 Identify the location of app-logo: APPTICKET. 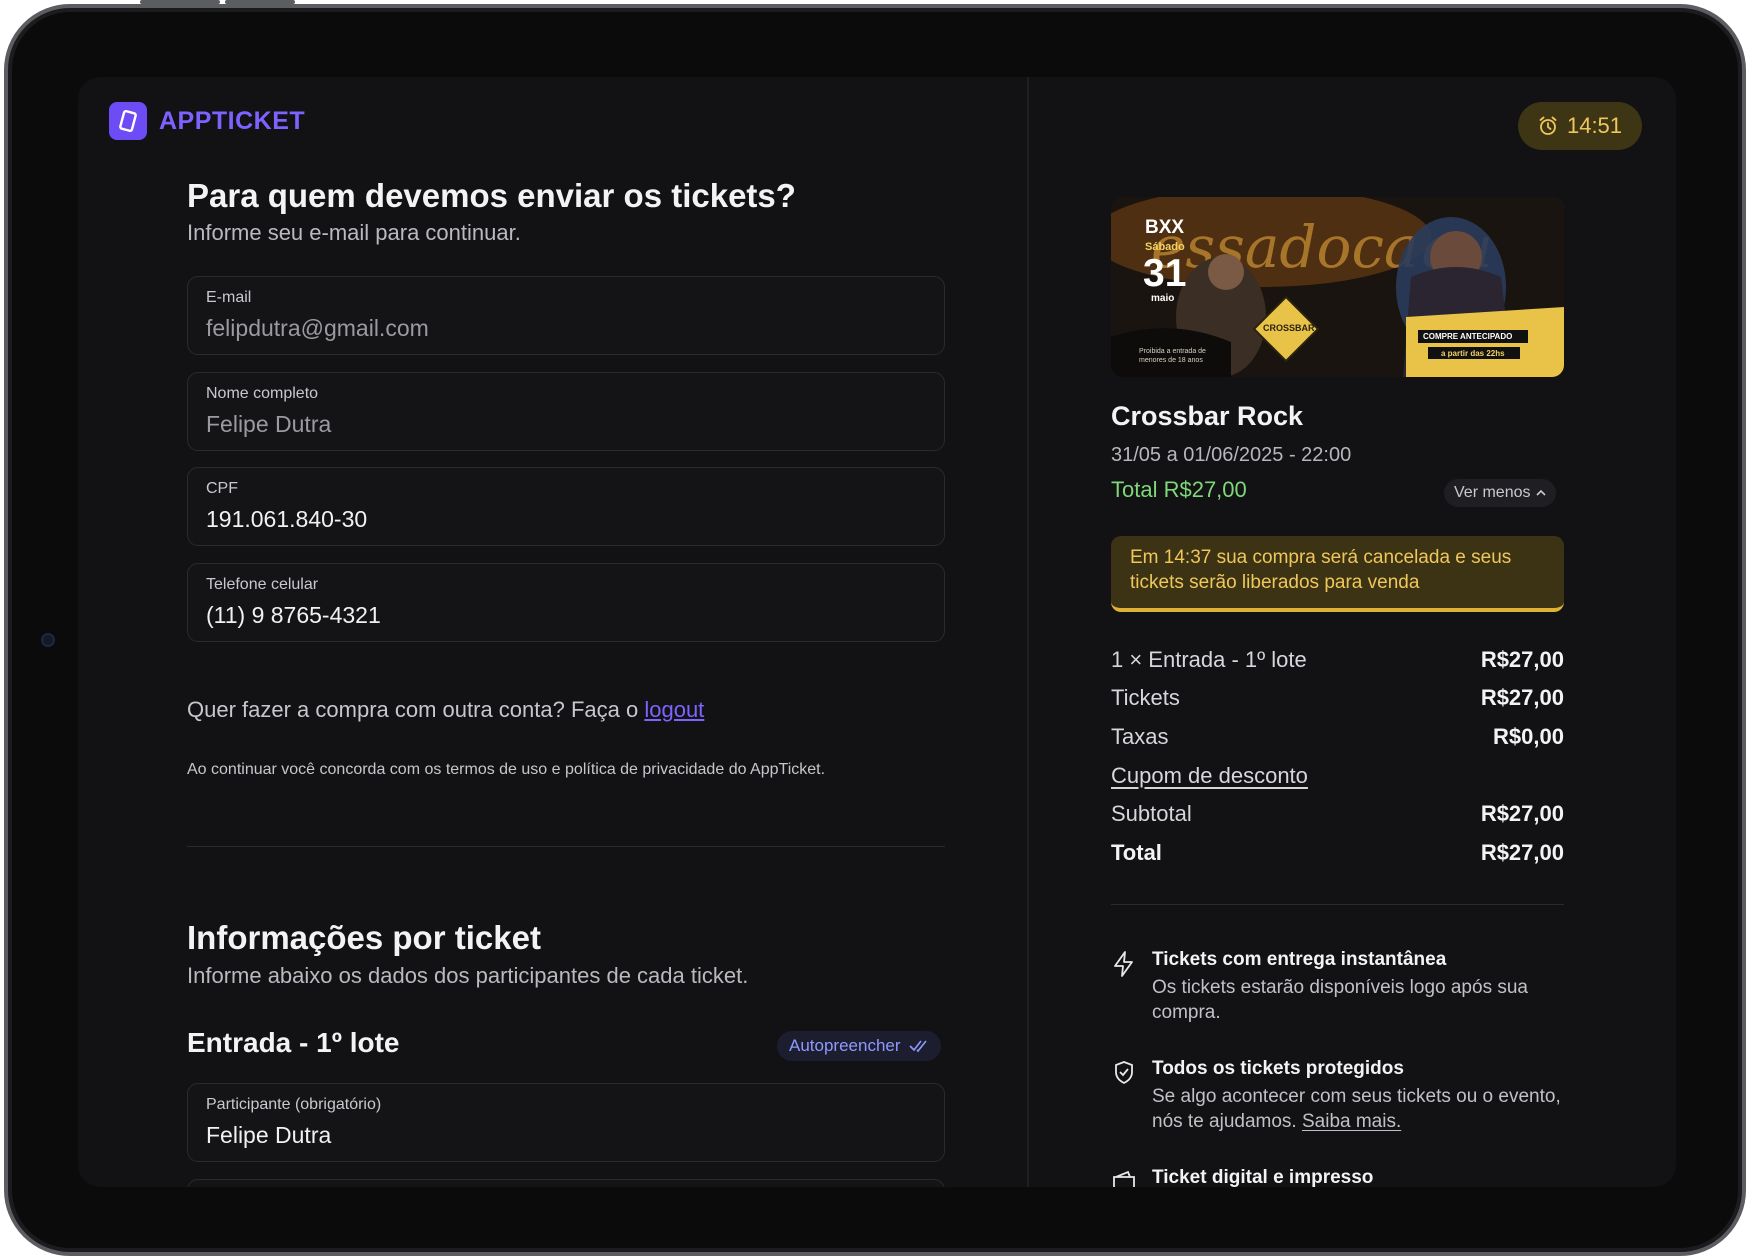
(207, 121).